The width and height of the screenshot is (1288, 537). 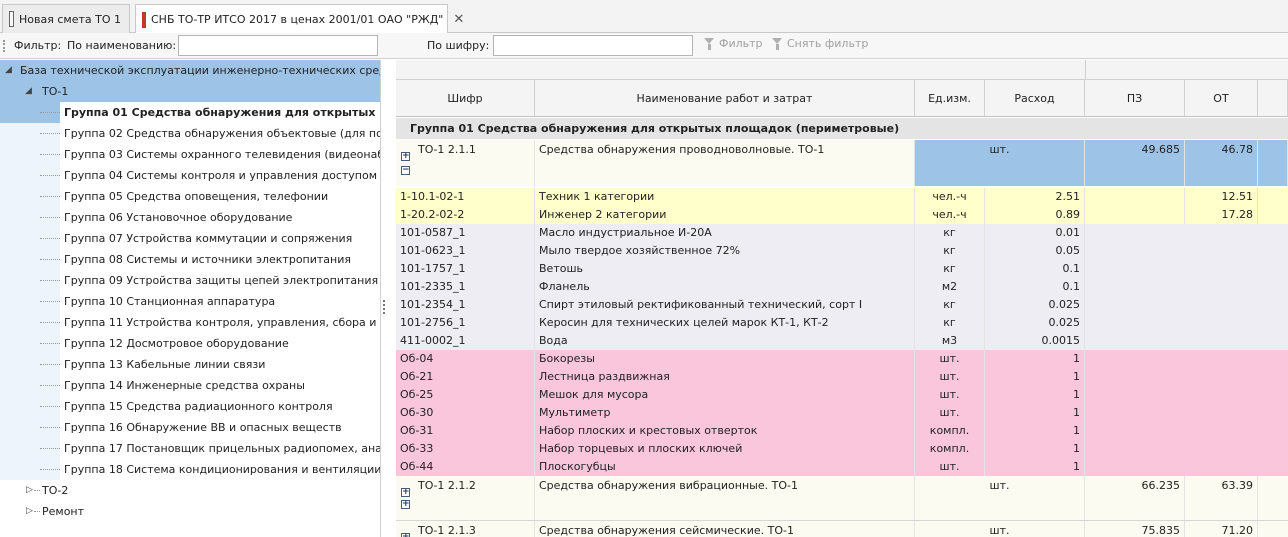 What do you see at coordinates (1135, 529) in the screenshot?
I see `cell-pz: 75.835` at bounding box center [1135, 529].